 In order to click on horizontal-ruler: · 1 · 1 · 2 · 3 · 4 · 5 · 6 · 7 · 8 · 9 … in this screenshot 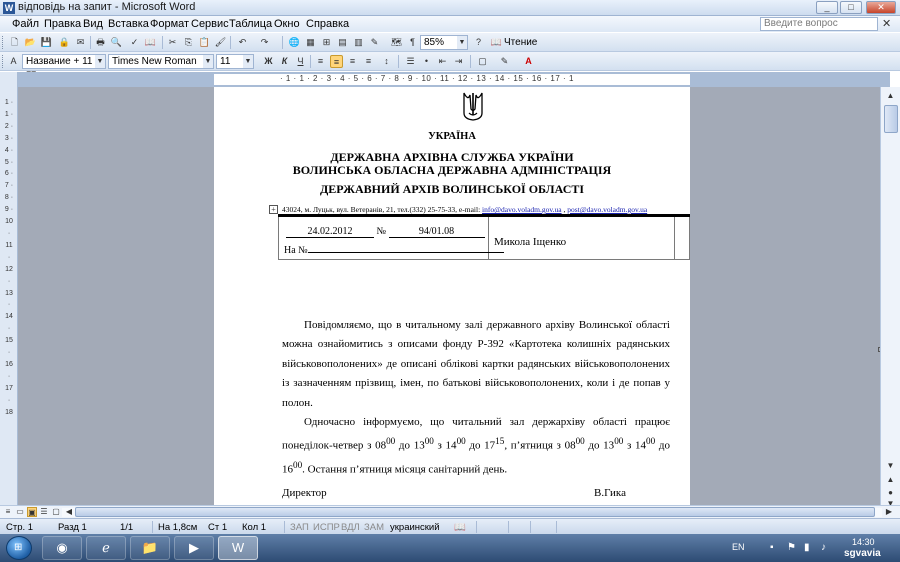, I will do `click(454, 79)`.